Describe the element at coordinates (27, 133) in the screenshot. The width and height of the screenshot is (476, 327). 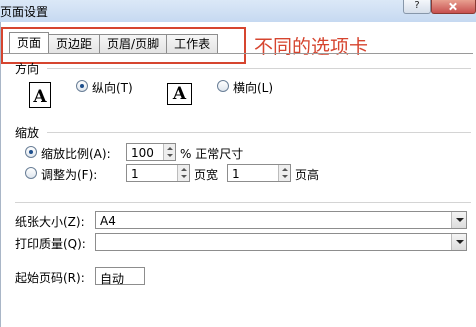
I see `scaling-group-label: 缩放` at that location.